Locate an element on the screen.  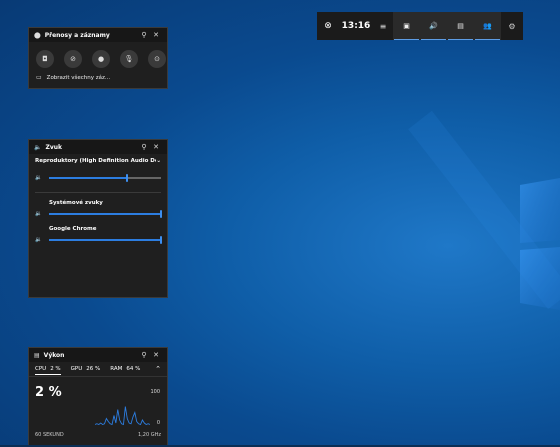
settings-icon: ⚙ is located at coordinates (512, 26).